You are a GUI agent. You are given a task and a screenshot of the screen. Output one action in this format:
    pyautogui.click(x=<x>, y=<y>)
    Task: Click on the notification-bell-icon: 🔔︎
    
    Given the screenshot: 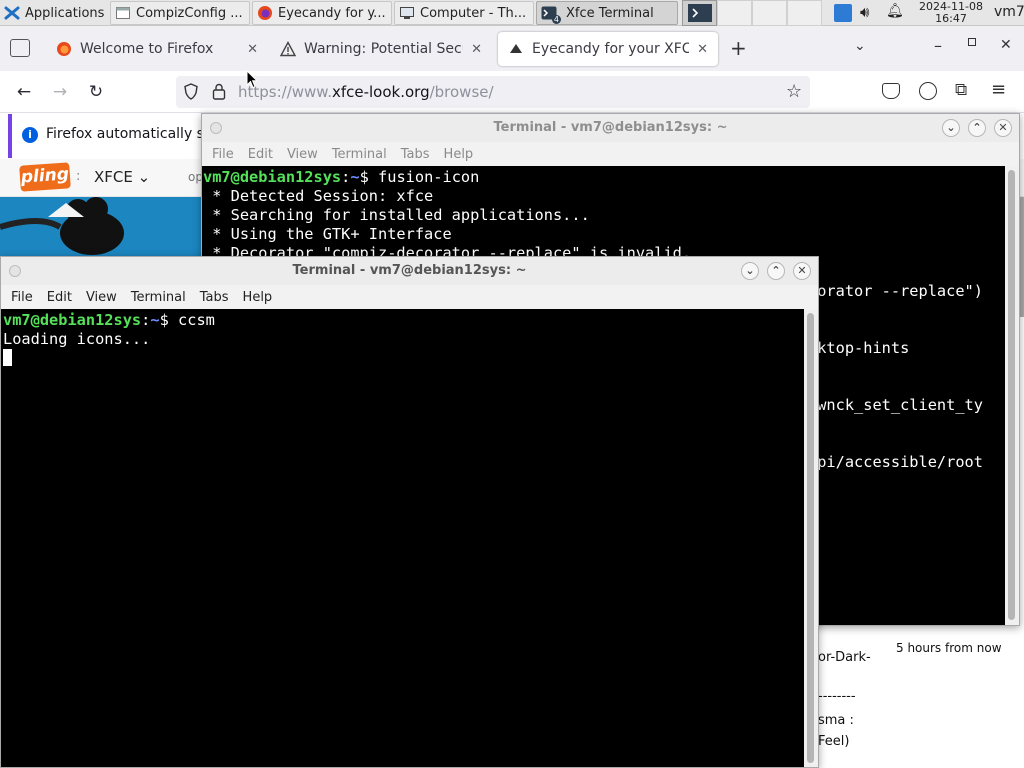 What is the action you would take?
    pyautogui.click(x=895, y=11)
    